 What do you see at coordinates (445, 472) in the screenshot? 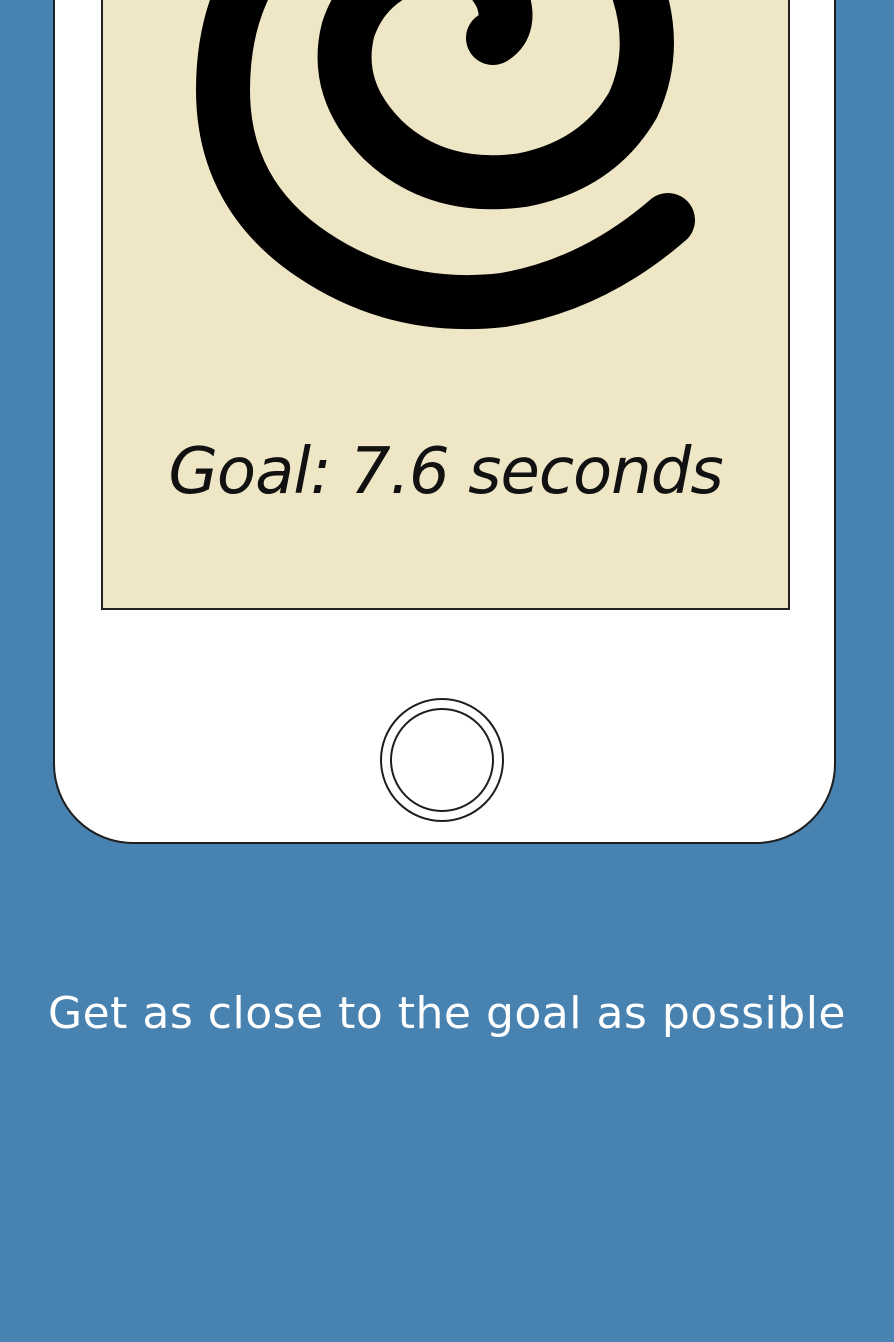
I see `goal-label: Goal: 7.6 seconds` at bounding box center [445, 472].